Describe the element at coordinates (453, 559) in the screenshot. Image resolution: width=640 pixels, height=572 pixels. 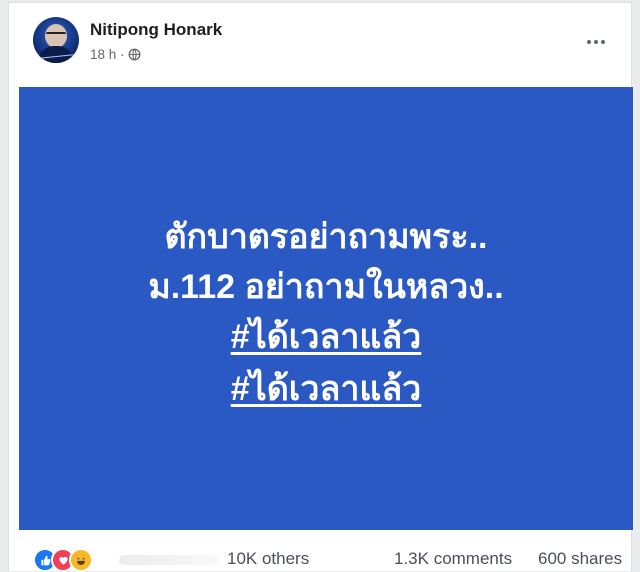
I see `comments-count: 1.3K comments` at that location.